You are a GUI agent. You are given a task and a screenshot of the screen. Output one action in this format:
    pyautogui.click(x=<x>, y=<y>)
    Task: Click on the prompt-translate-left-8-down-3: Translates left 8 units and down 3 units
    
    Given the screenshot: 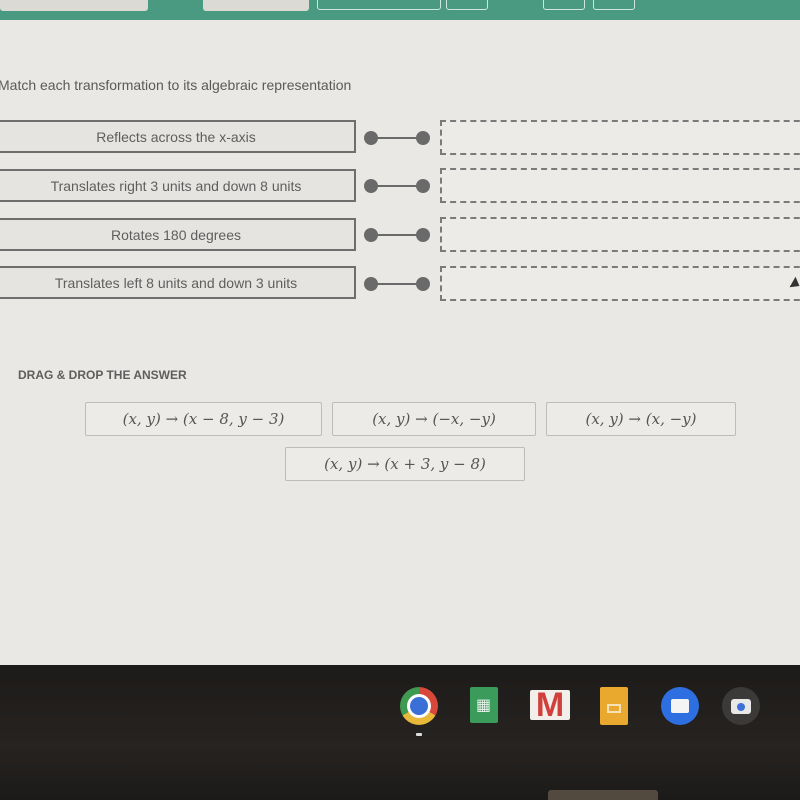 What is the action you would take?
    pyautogui.click(x=178, y=282)
    